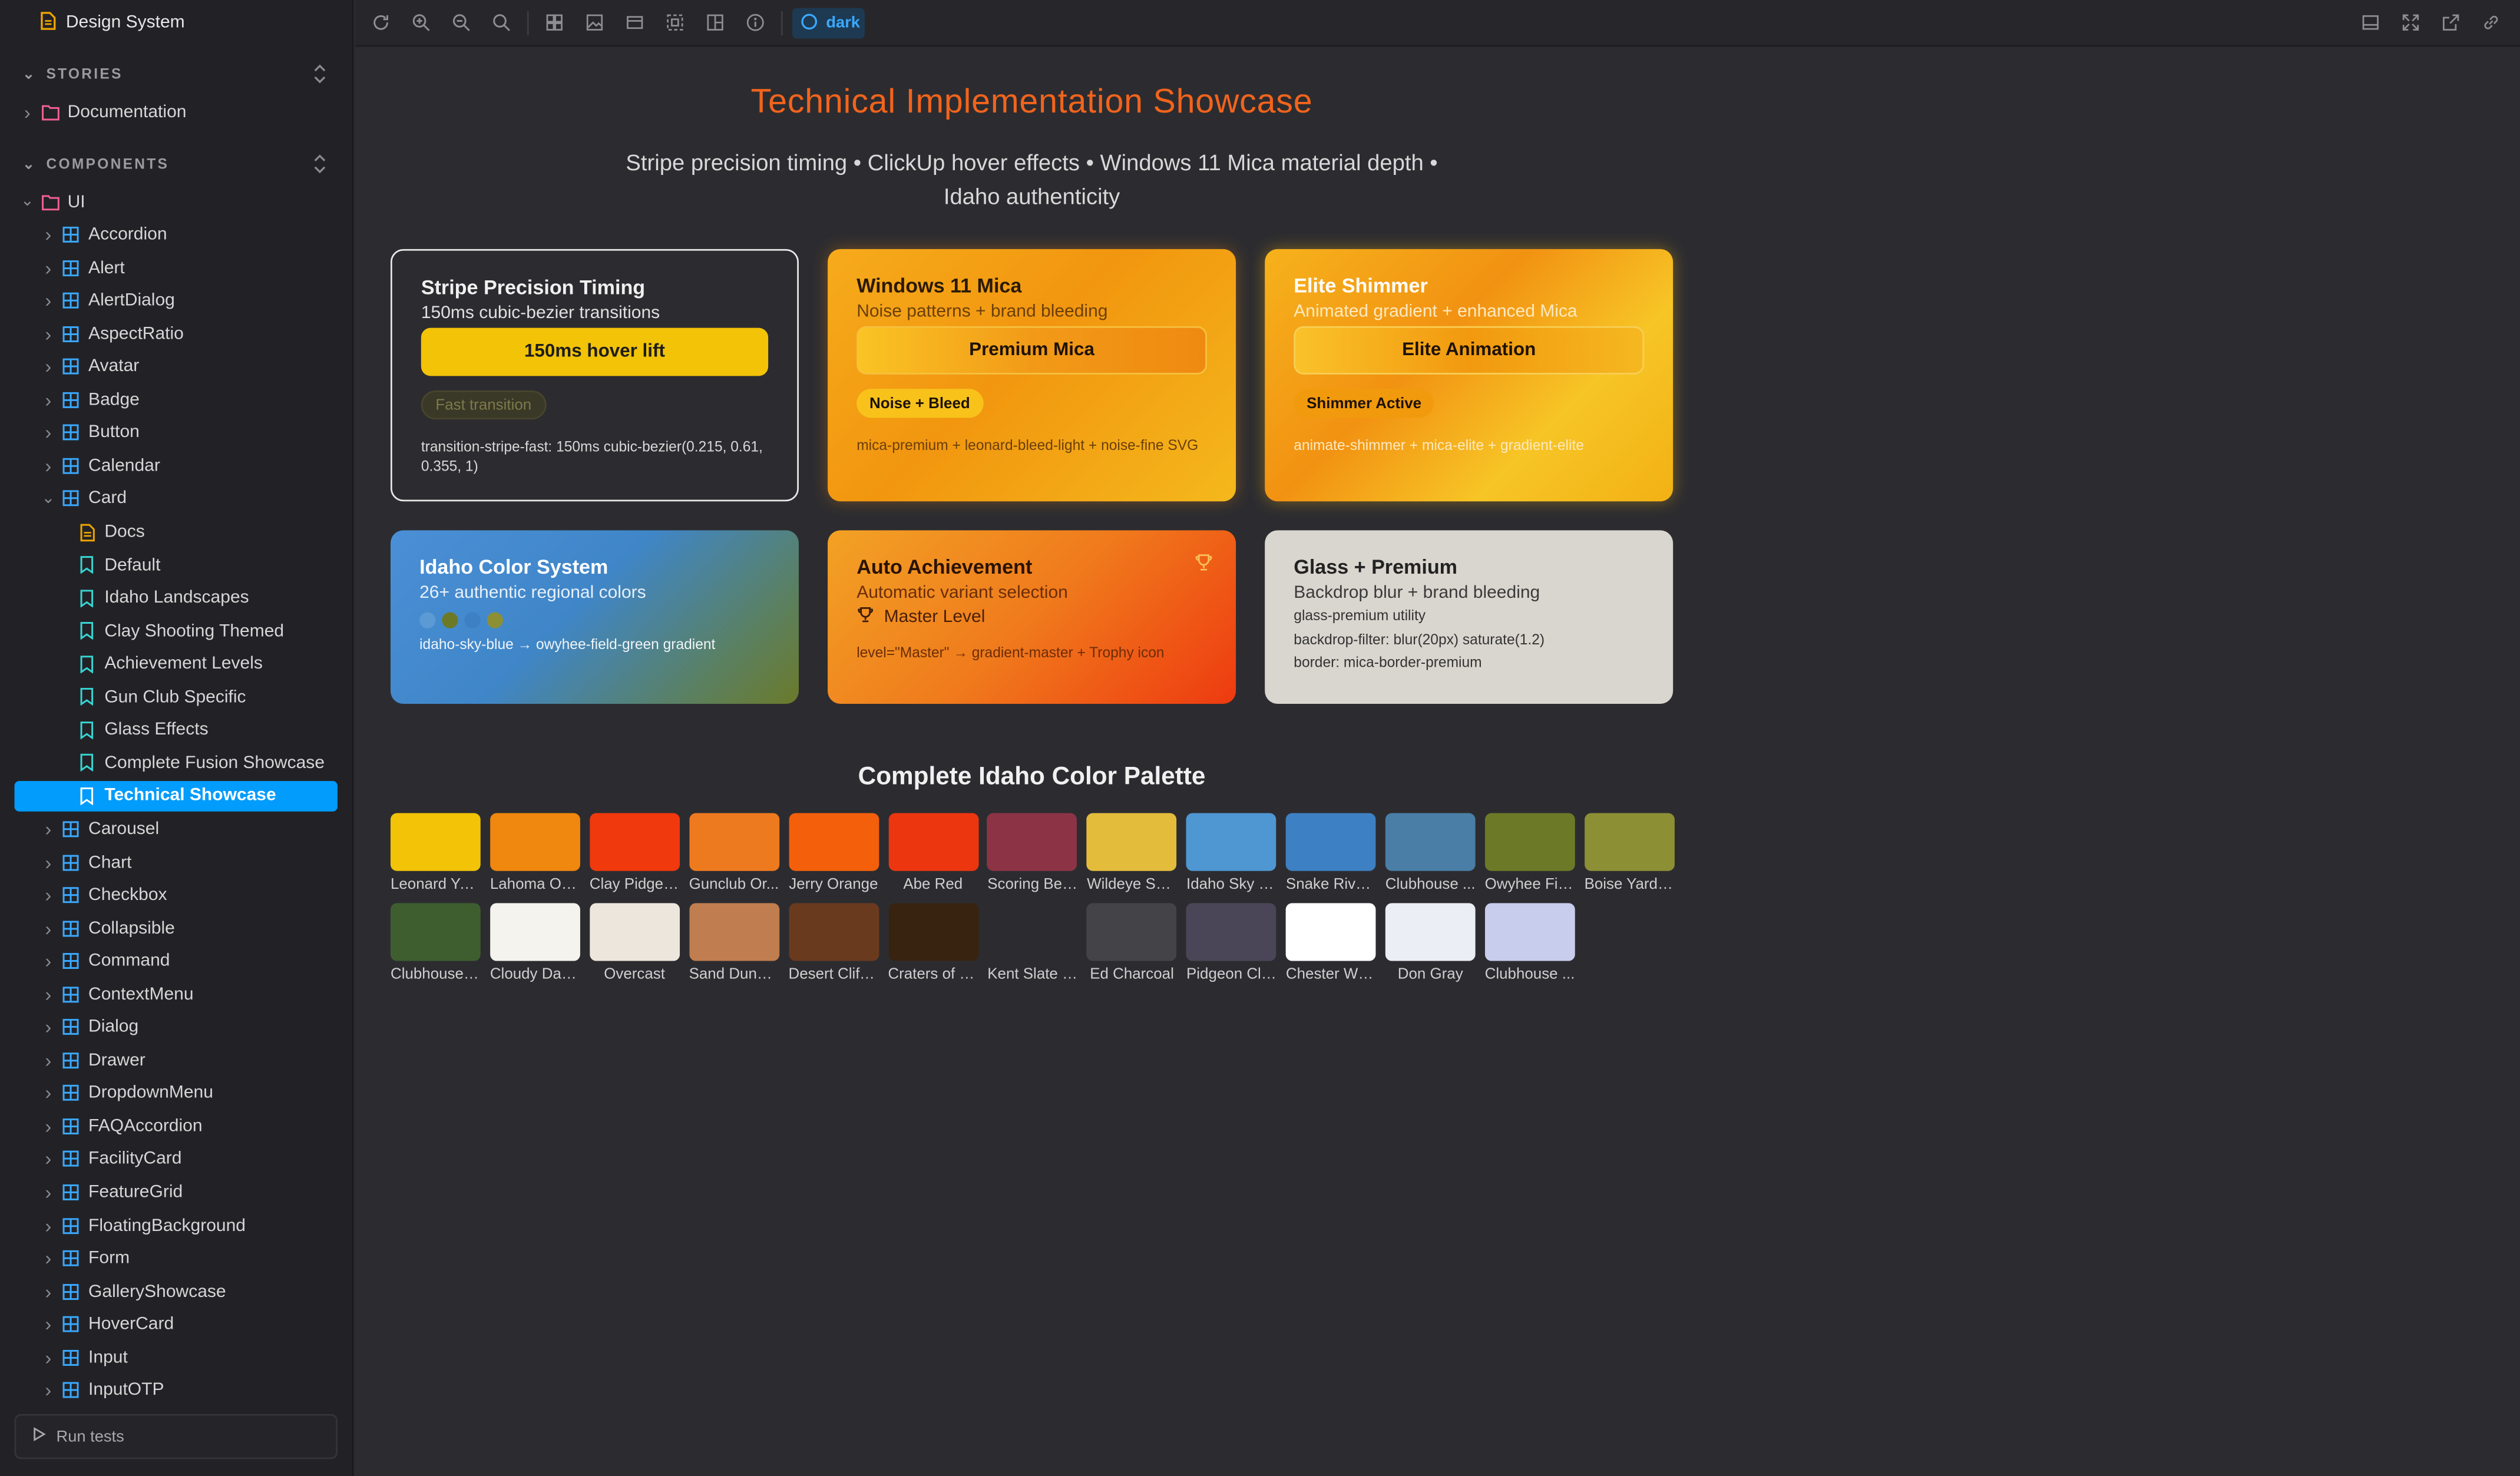 The image size is (2520, 1476). I want to click on sidebar-item-command: › Command, so click(176, 961).